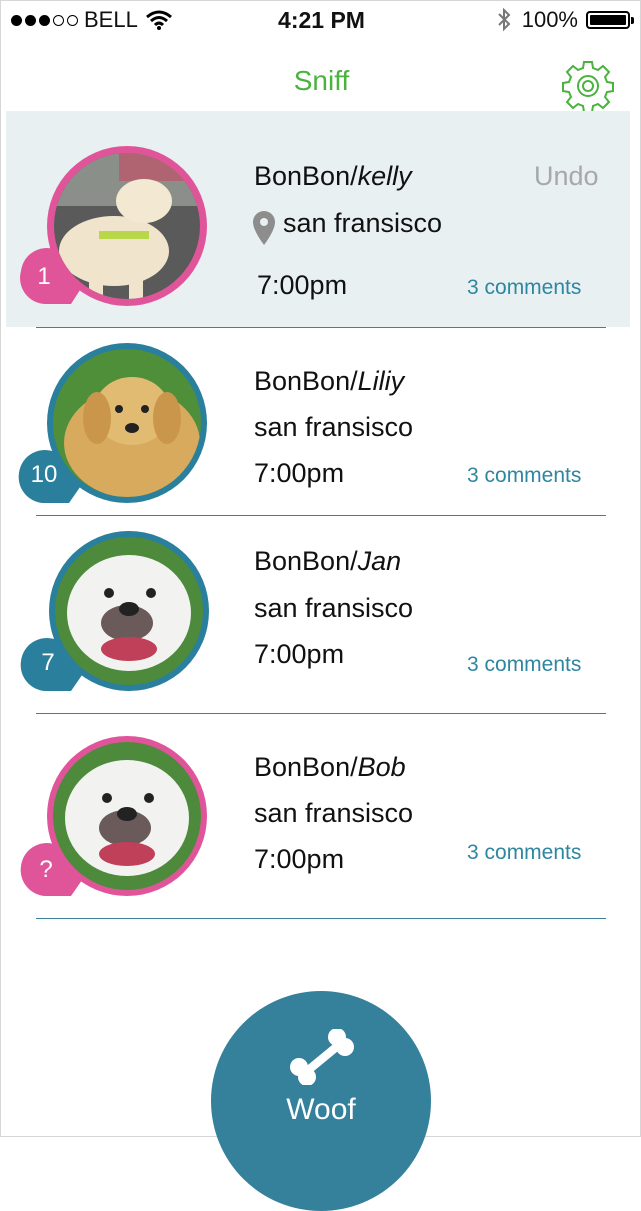 The image size is (641, 1211). What do you see at coordinates (114, 616) in the screenshot?
I see `avatar: 7` at bounding box center [114, 616].